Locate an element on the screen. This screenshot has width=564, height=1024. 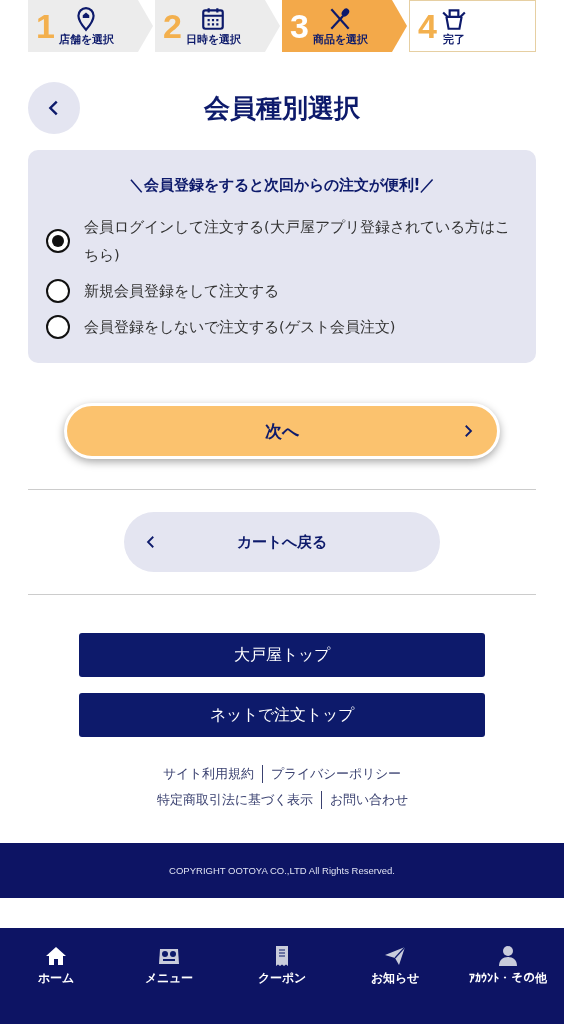
option-label: 会員登録をしないで注文する(ゲスト会員注文) is located at coordinates (240, 327).